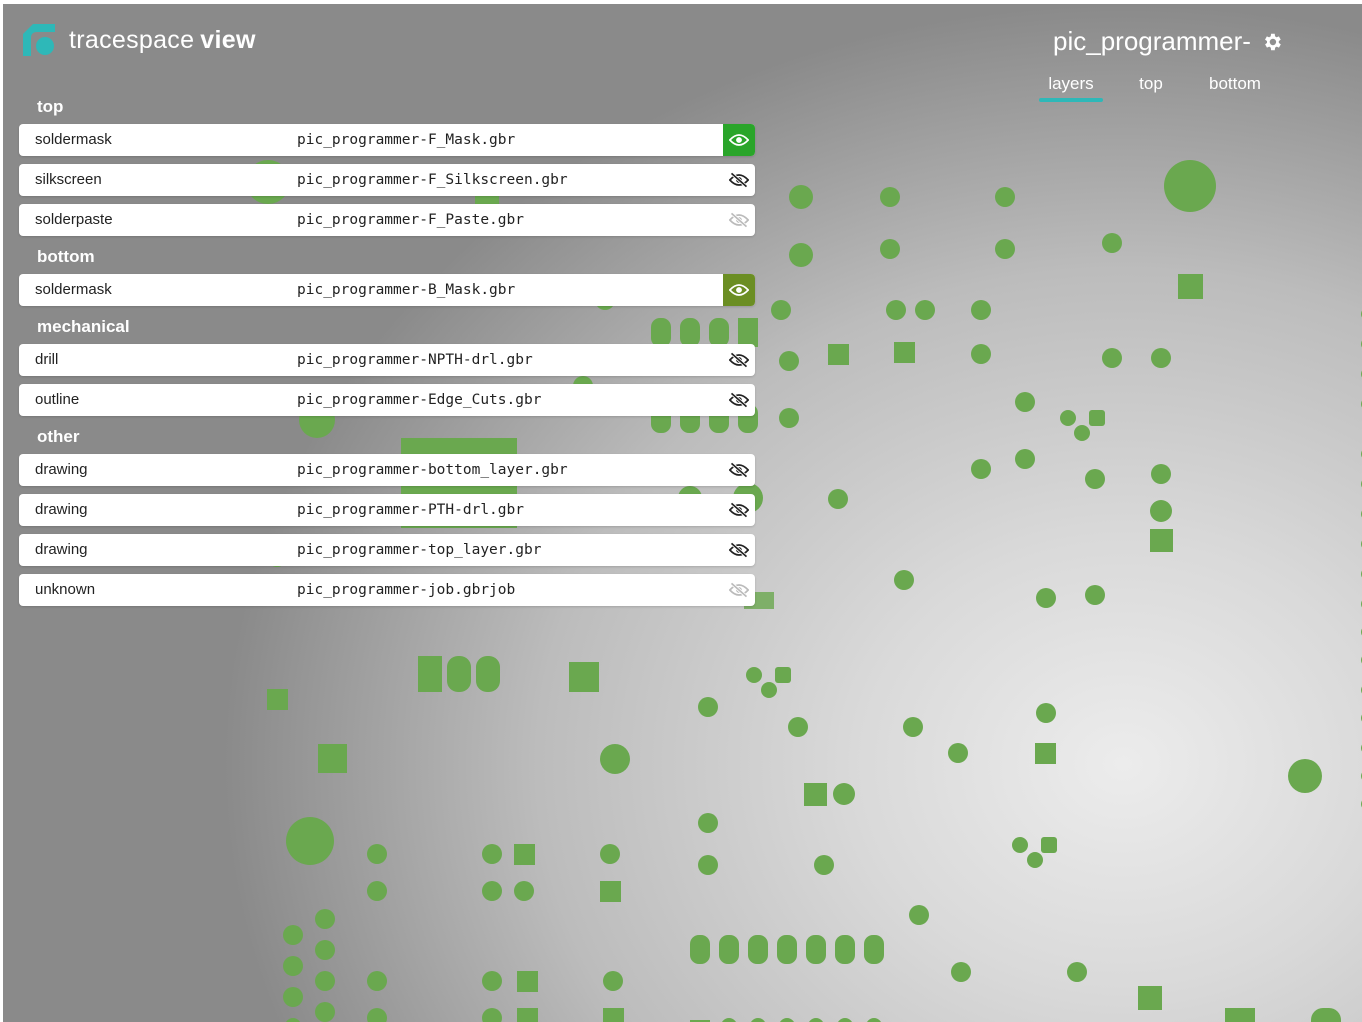 This screenshot has width=1362, height=1022. Describe the element at coordinates (57, 399) in the screenshot. I see `layer-type: outline` at that location.